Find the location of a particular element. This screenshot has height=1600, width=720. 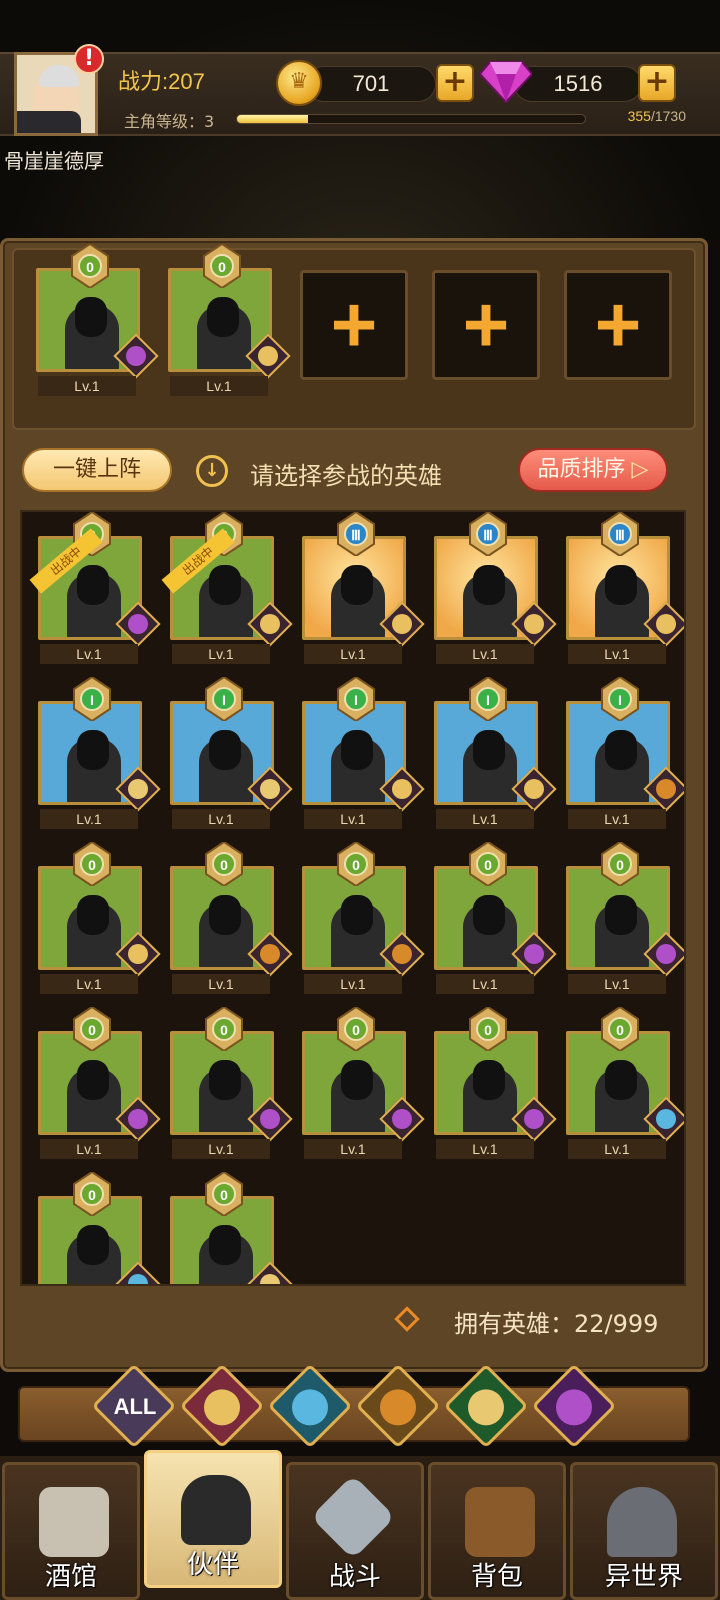

nav-partner: 伙伴 is located at coordinates (213, 1519).